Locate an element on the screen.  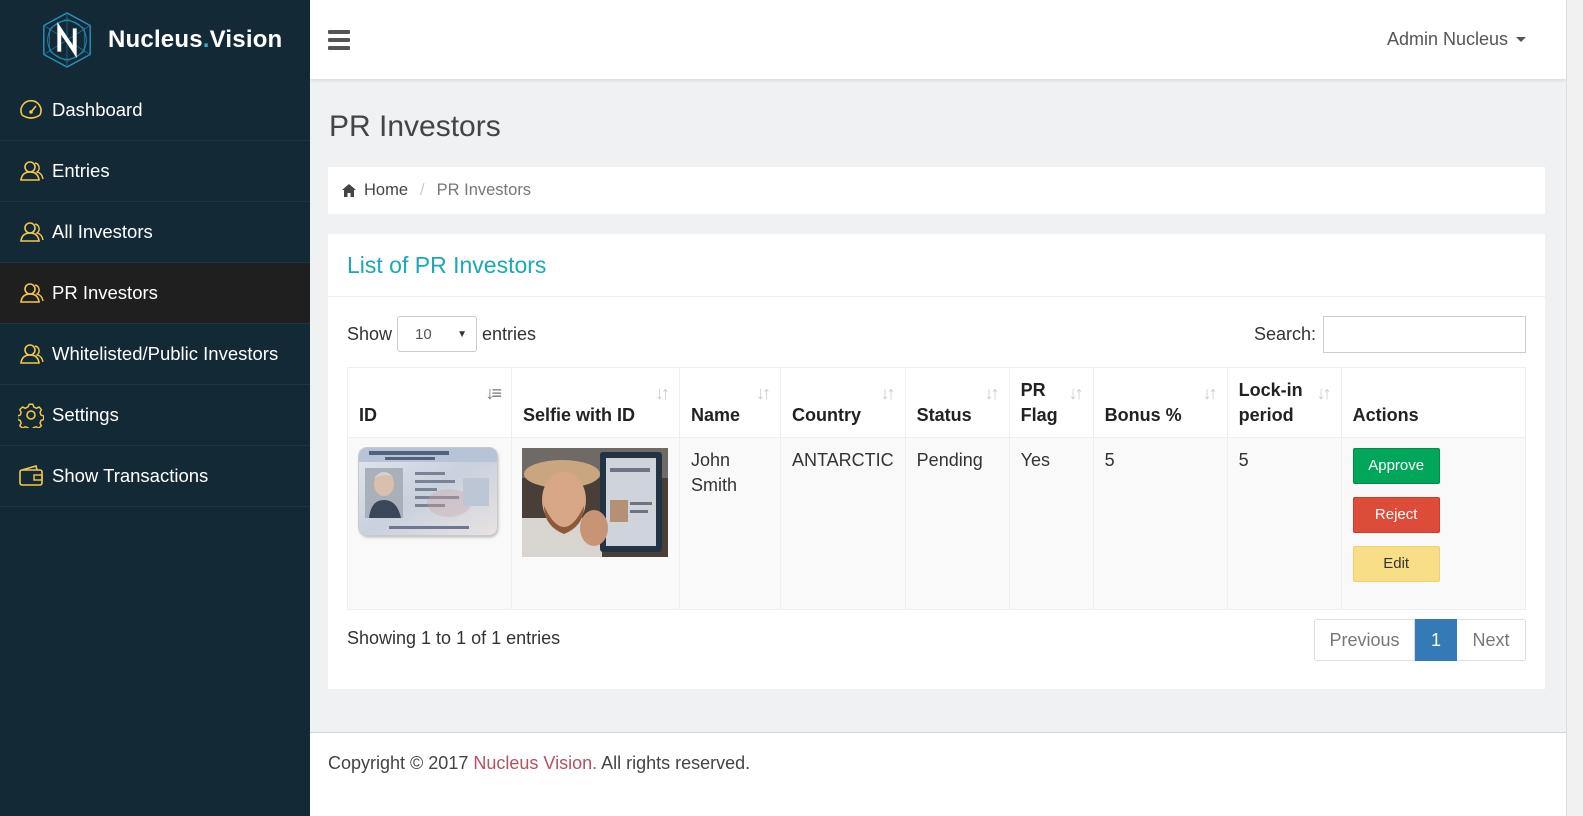
selfie-cell is located at coordinates (595, 523).